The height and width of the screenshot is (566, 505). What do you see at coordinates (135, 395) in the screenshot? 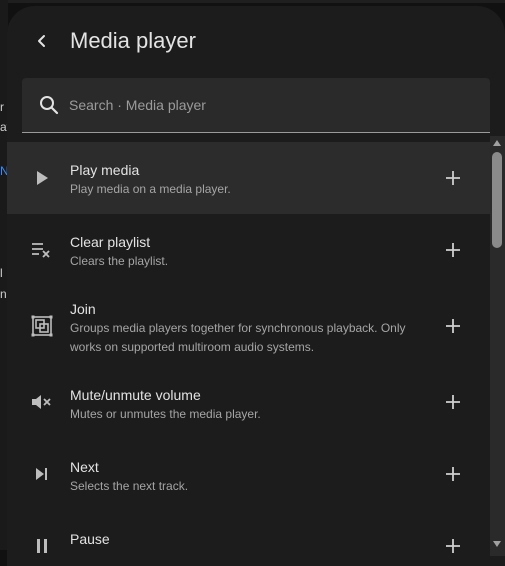
I see `list-item-title: Mute/unmute volume` at bounding box center [135, 395].